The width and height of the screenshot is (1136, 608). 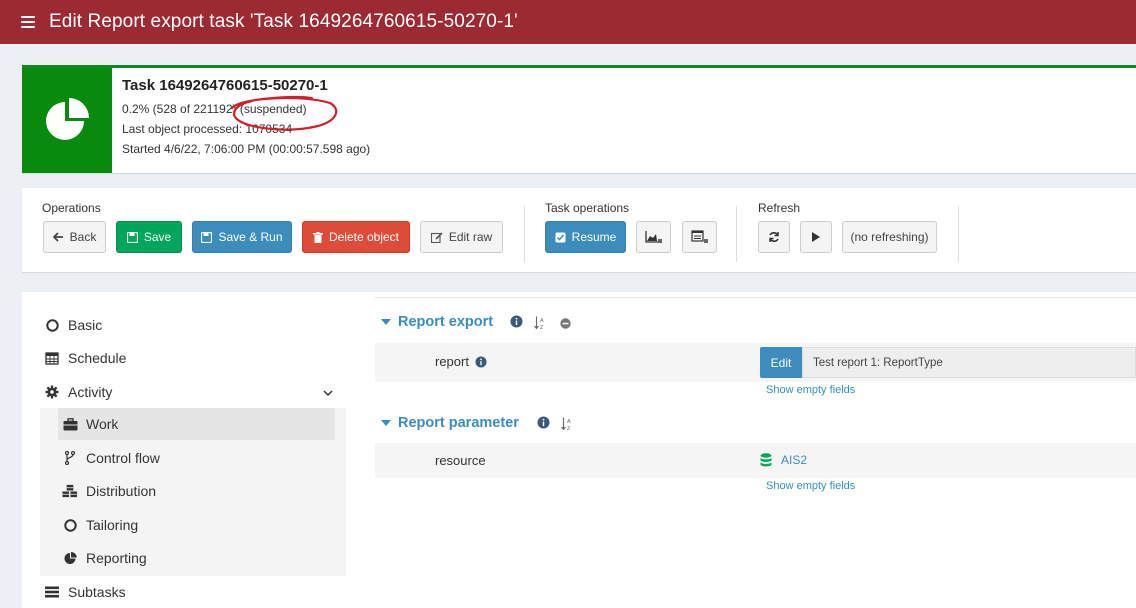 I want to click on nav-item-subtasks: Subtasks, so click(x=188, y=592).